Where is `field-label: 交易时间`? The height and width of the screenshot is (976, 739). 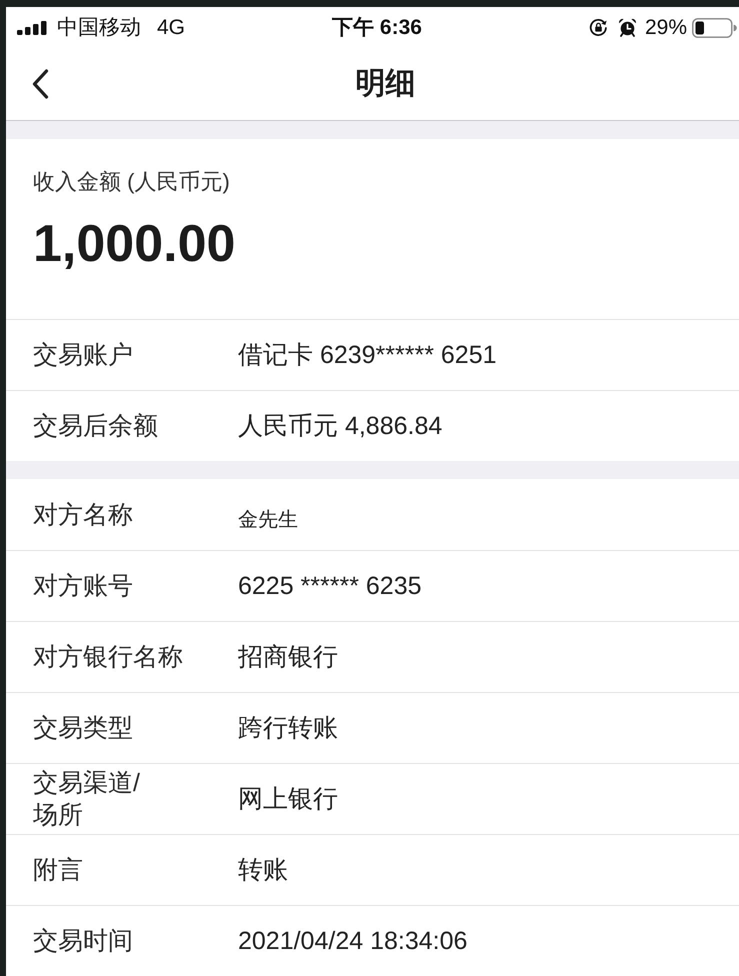 field-label: 交易时间 is located at coordinates (83, 941).